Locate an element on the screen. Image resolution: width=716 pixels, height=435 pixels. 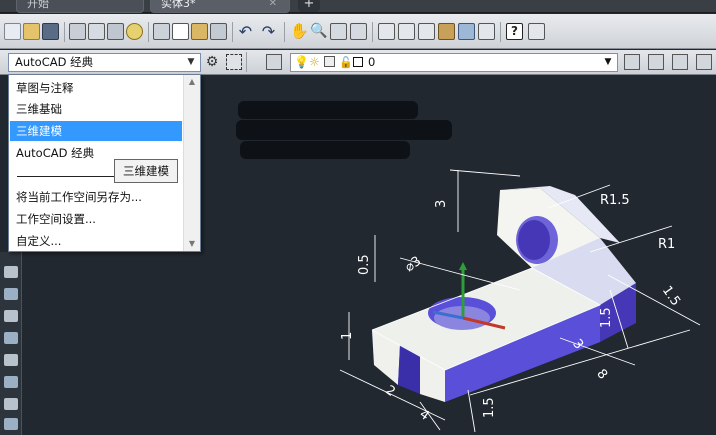
markup-icon is located at coordinates (466, 31).